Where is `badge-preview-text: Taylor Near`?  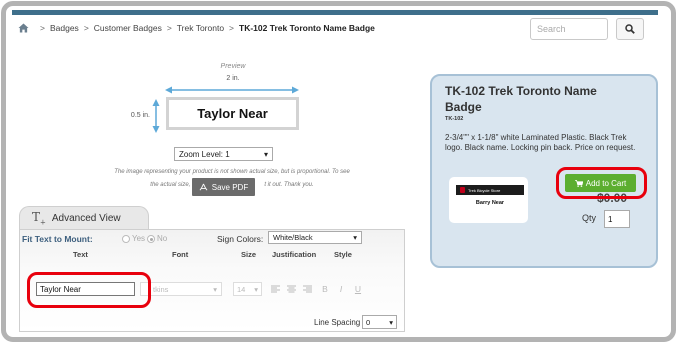 badge-preview-text: Taylor Near is located at coordinates (232, 113).